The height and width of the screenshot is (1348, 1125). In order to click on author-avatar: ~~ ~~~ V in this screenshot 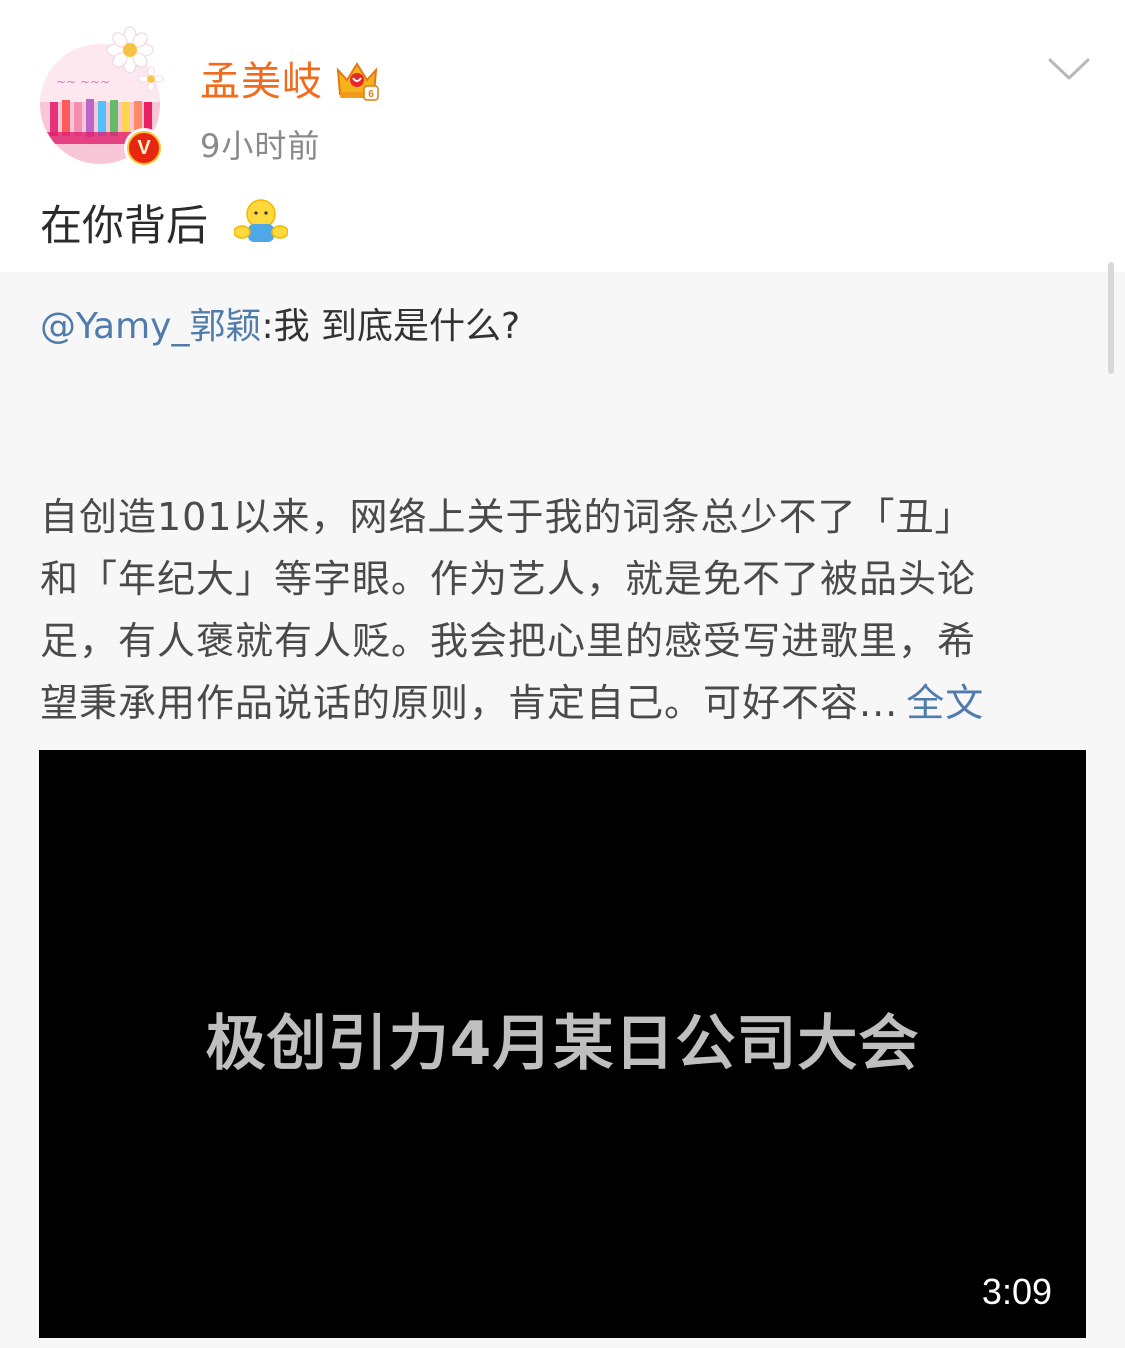, I will do `click(102, 97)`.